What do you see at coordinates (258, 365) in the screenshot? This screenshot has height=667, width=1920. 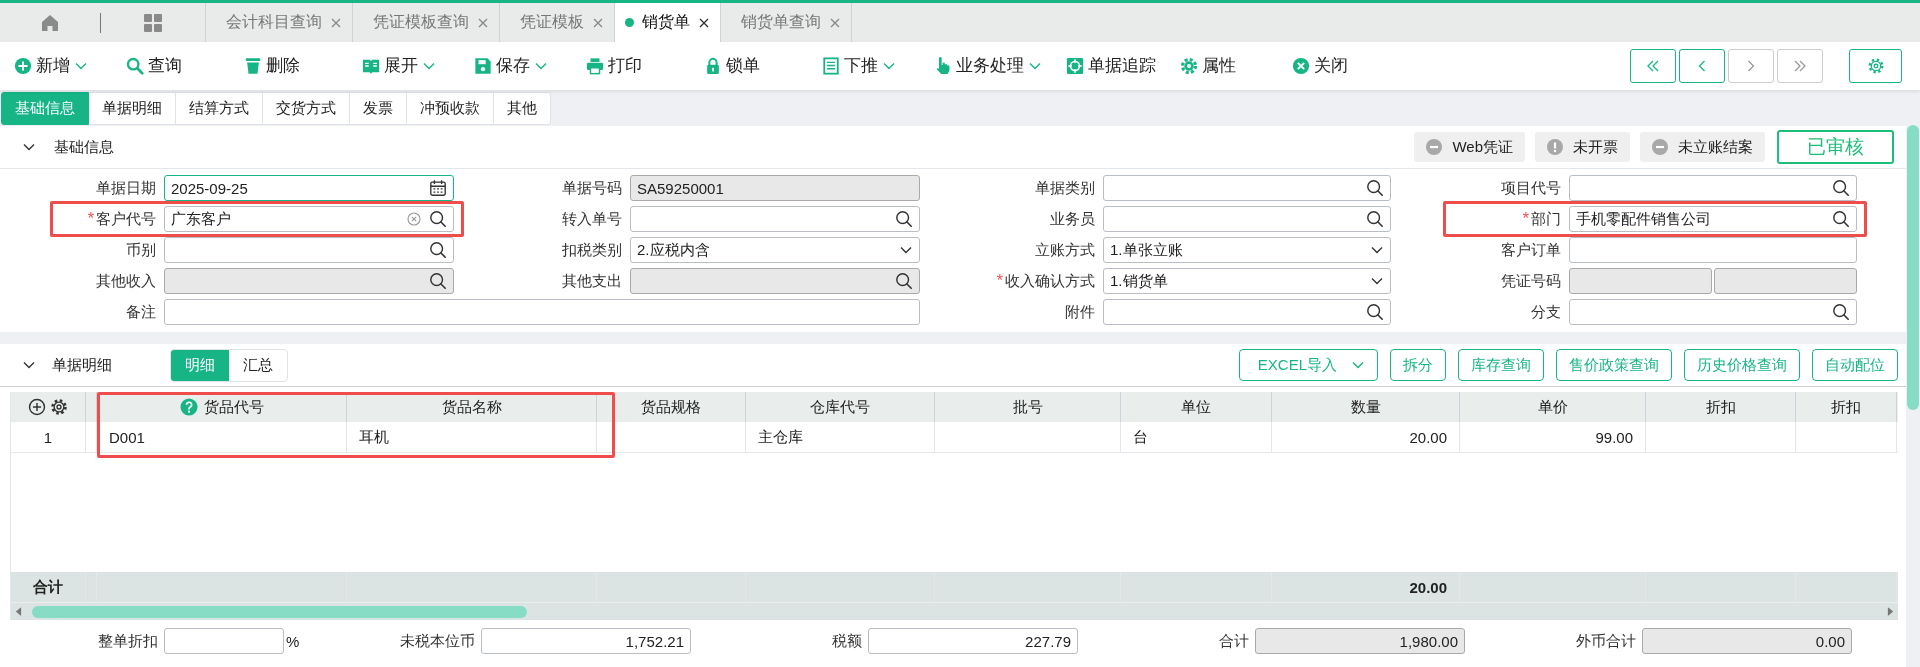 I see `view-toggle: 汇总` at bounding box center [258, 365].